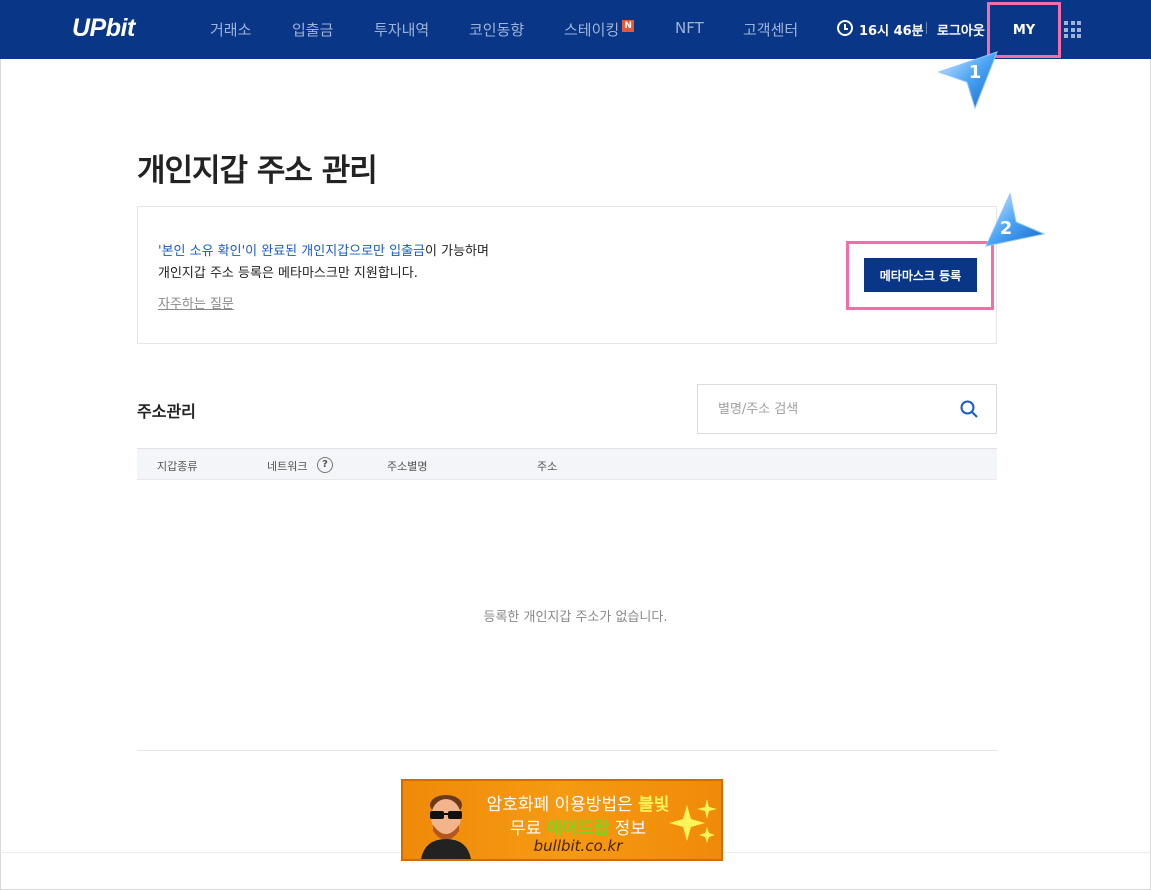 The height and width of the screenshot is (890, 1151). What do you see at coordinates (1006, 228) in the screenshot?
I see `annotation-number-2: 2` at bounding box center [1006, 228].